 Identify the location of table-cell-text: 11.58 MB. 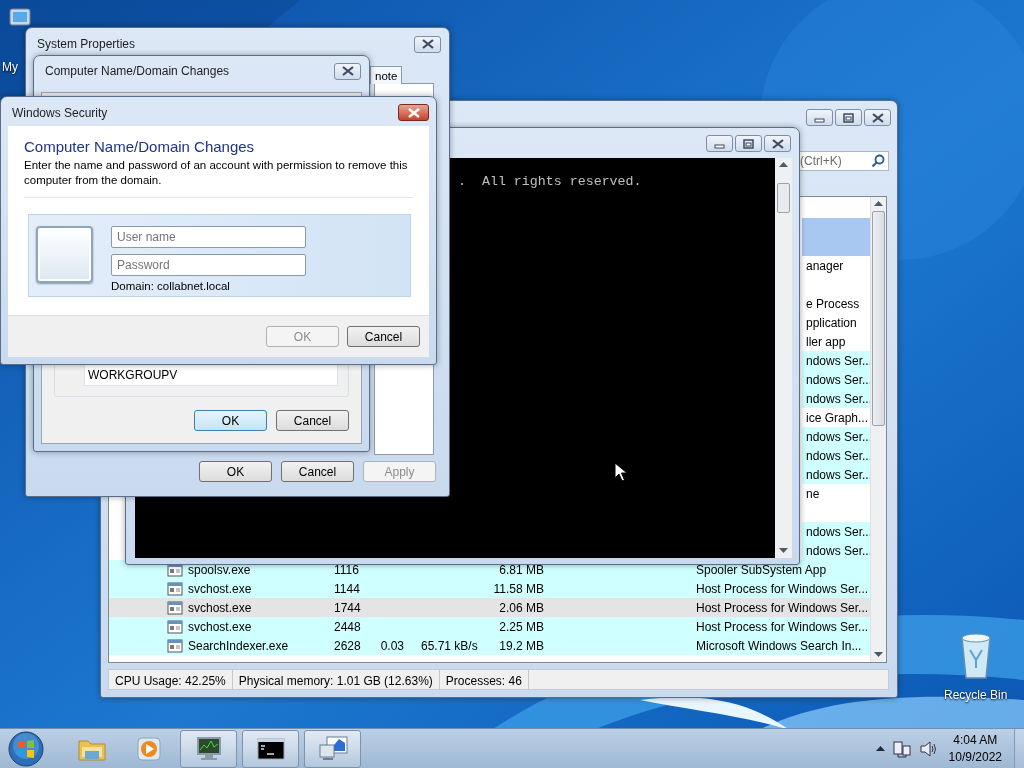
(518, 589).